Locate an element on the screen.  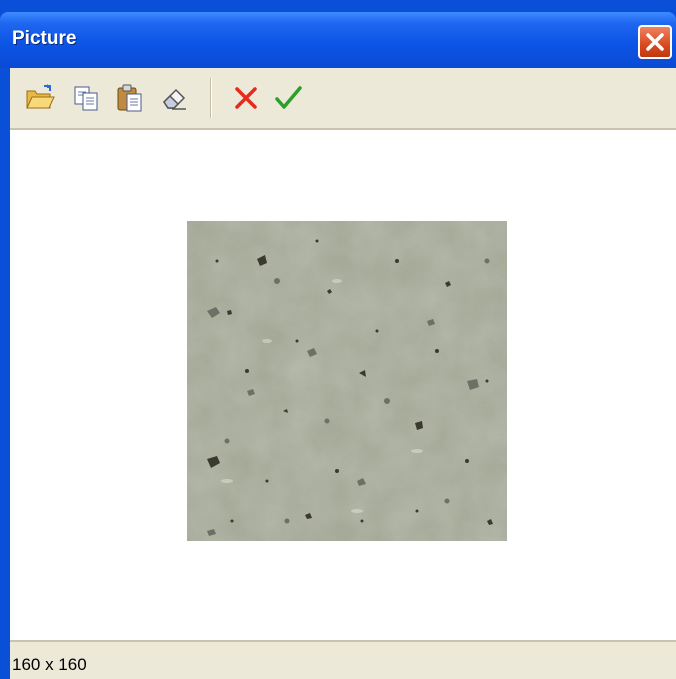
open-icon is located at coordinates (40, 96).